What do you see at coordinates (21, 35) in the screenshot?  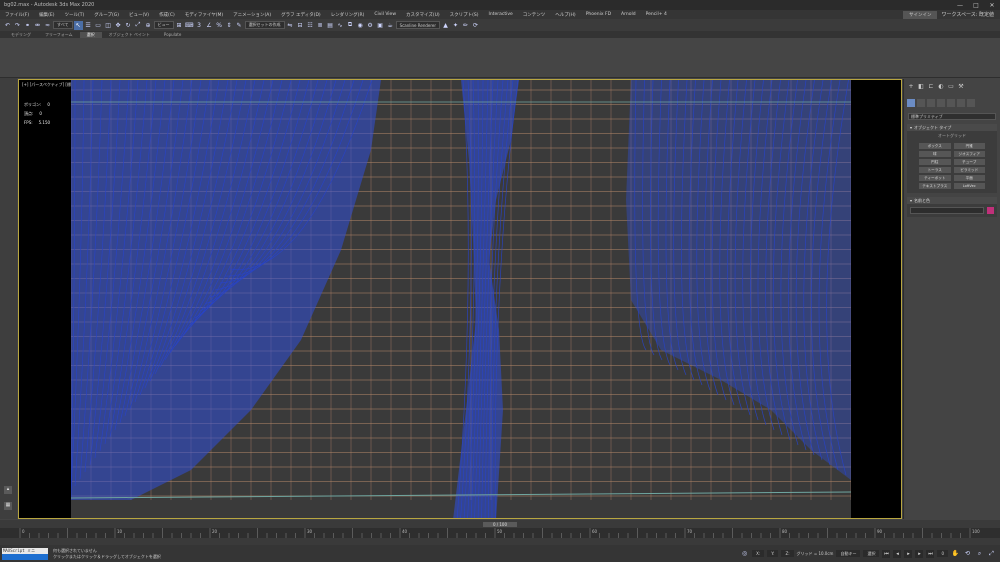 I see `ribbon-tab-modeling: モデリング` at bounding box center [21, 35].